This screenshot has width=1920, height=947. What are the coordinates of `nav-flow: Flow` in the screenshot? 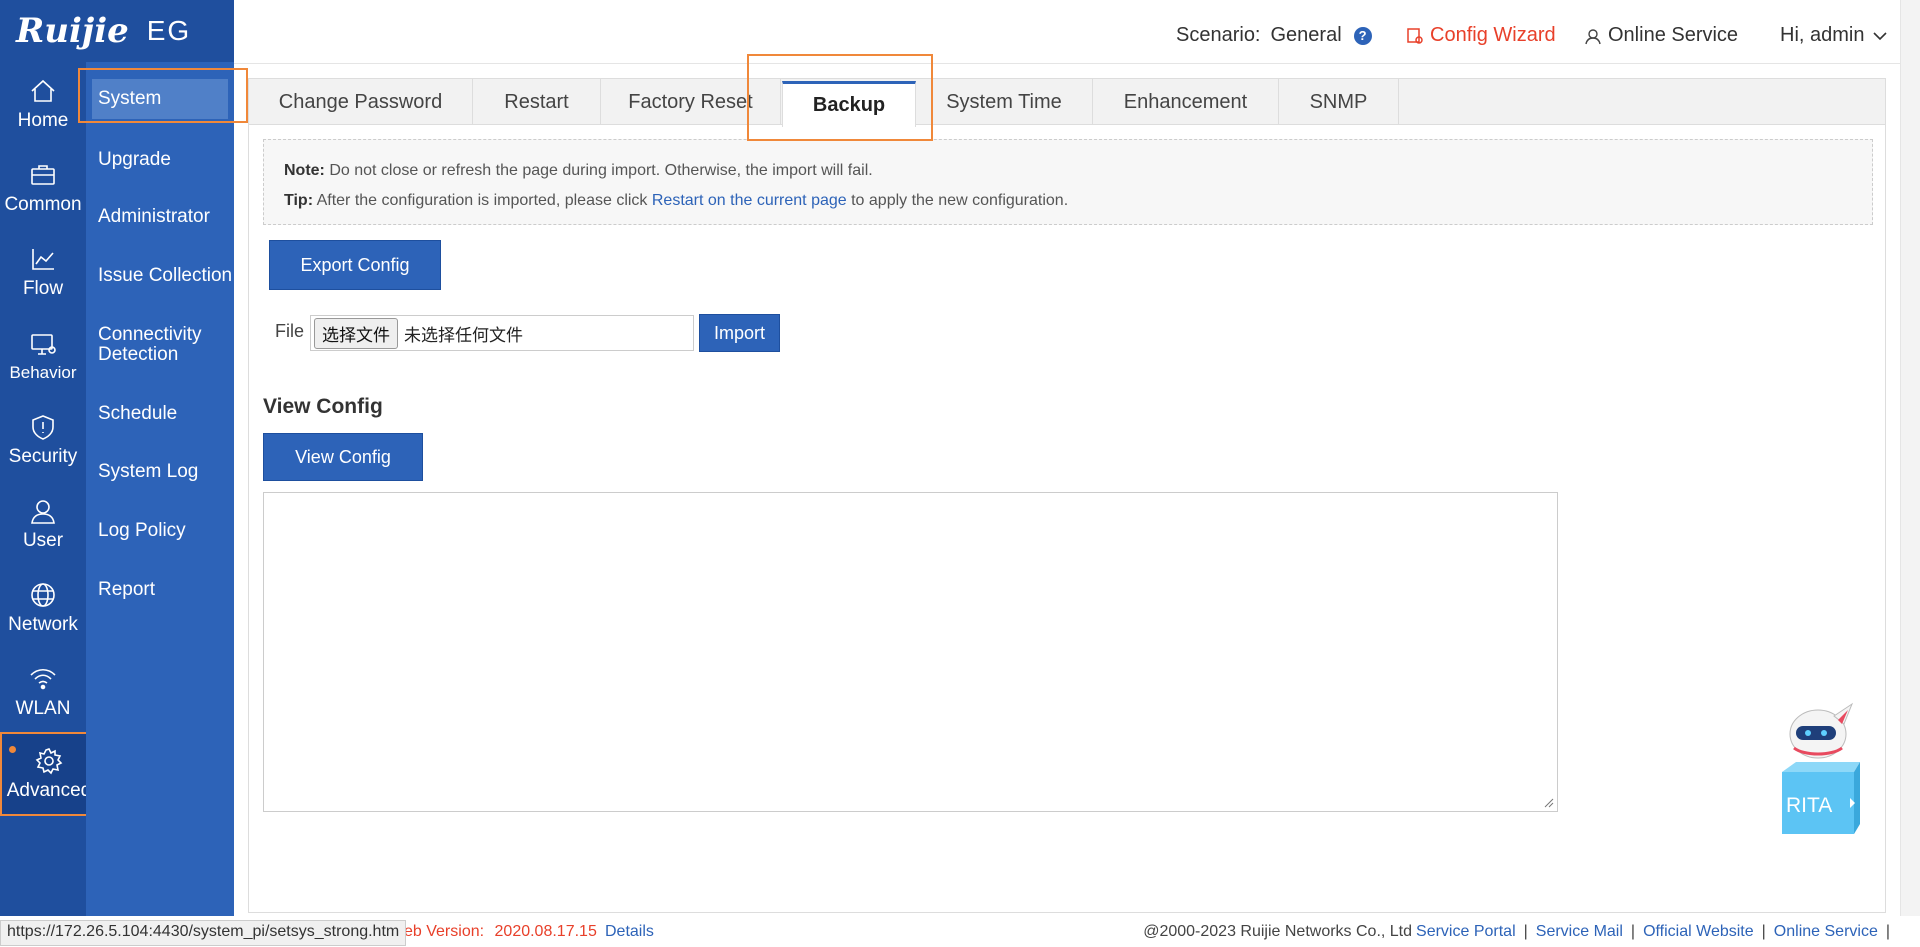 It's located at (43, 272).